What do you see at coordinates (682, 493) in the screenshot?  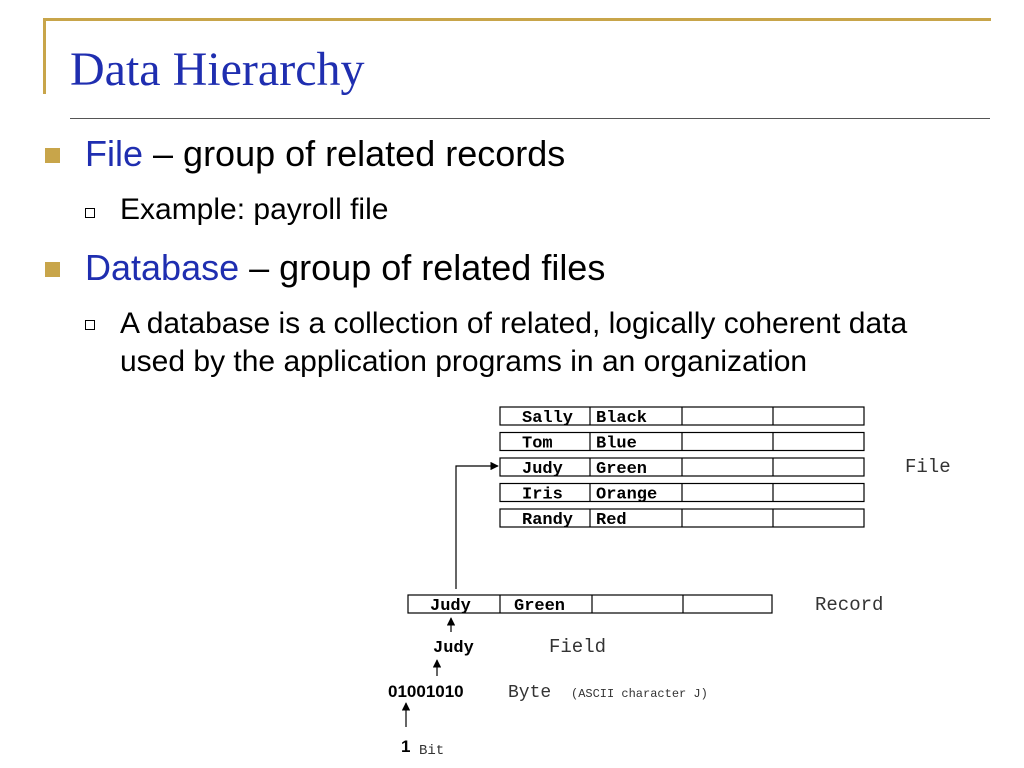 I see `file-record-row: Iris Orange` at bounding box center [682, 493].